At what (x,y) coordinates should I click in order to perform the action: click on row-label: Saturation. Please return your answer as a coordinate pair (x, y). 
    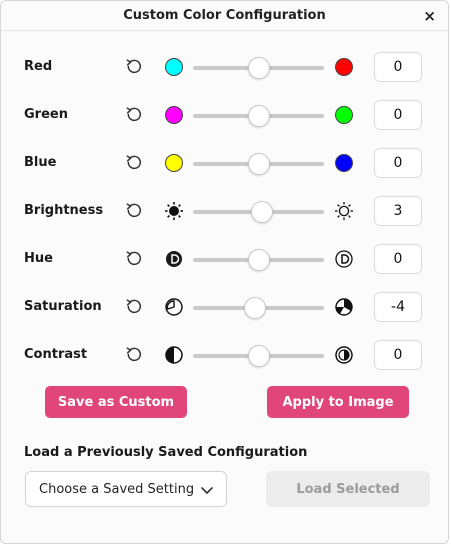
    Looking at the image, I should click on (63, 306).